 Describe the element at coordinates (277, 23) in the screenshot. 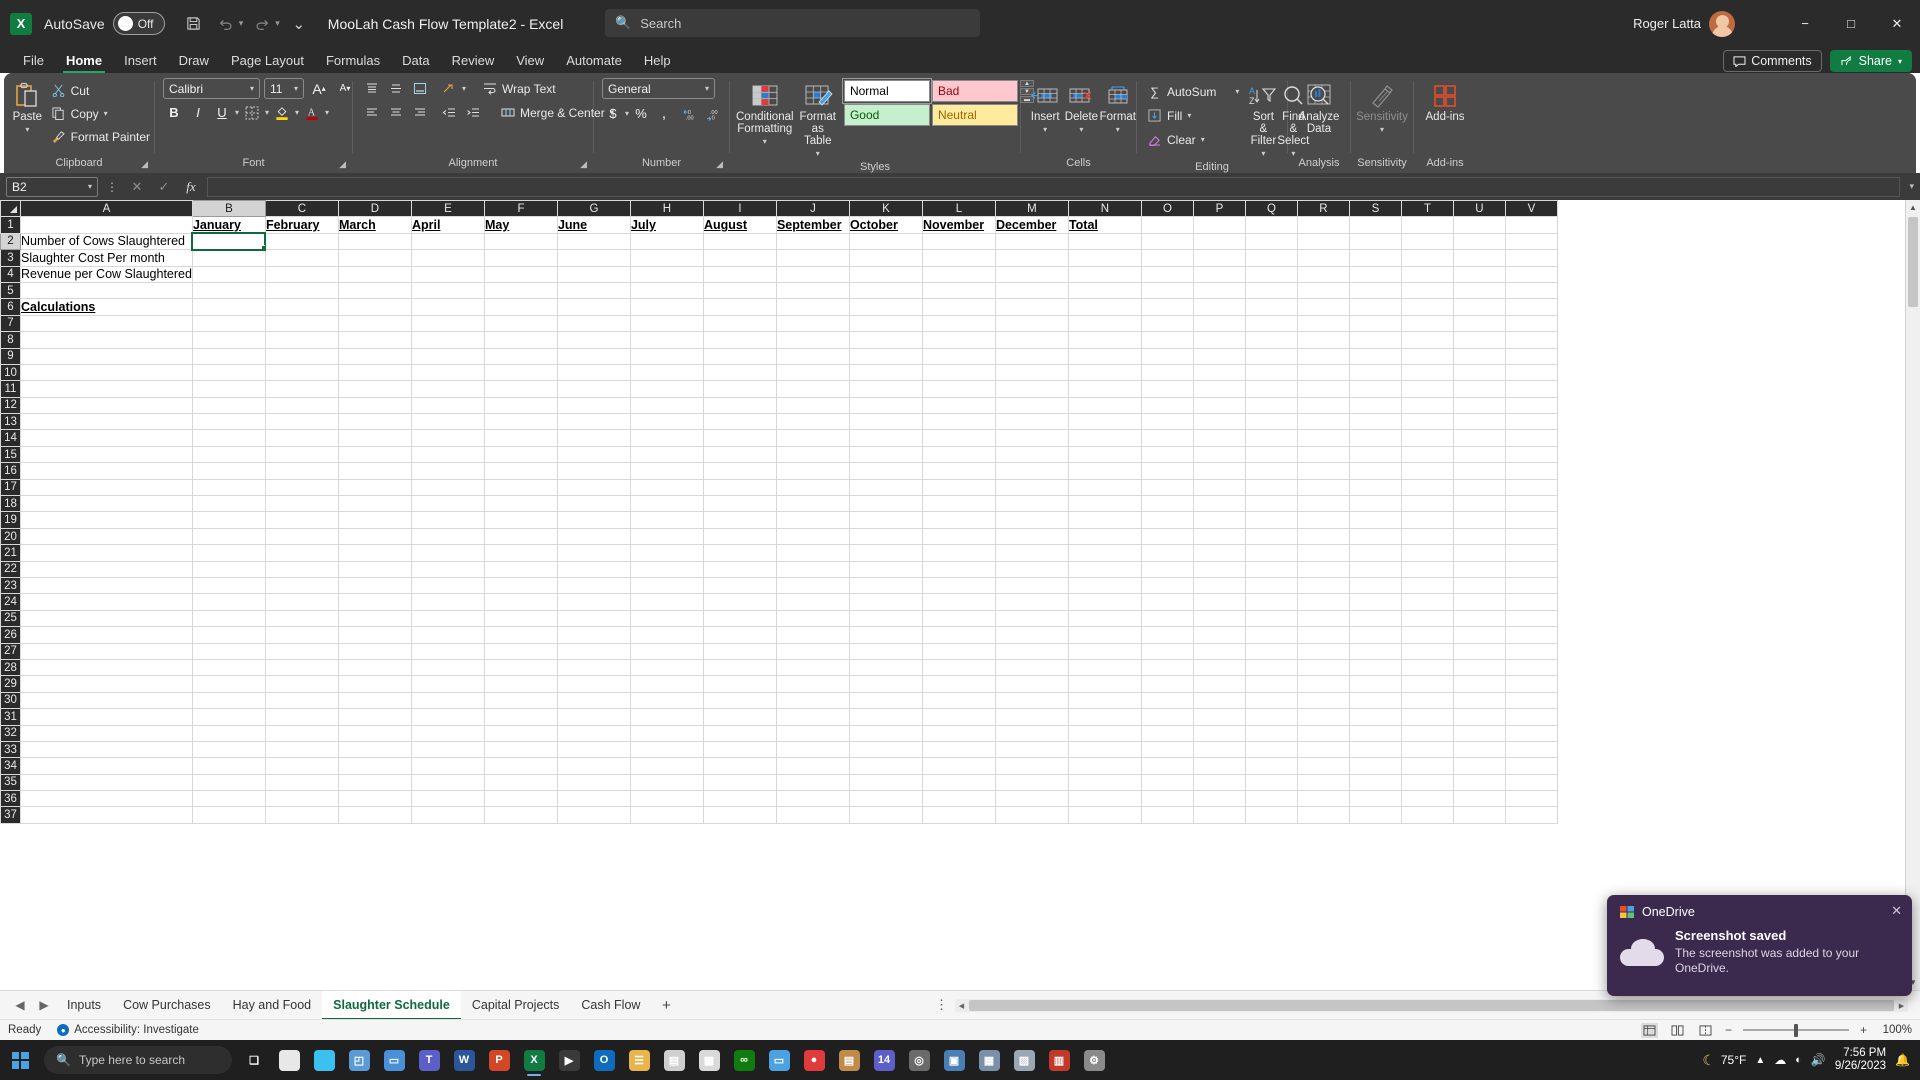

I see `redo-caret-icon: ▾` at that location.